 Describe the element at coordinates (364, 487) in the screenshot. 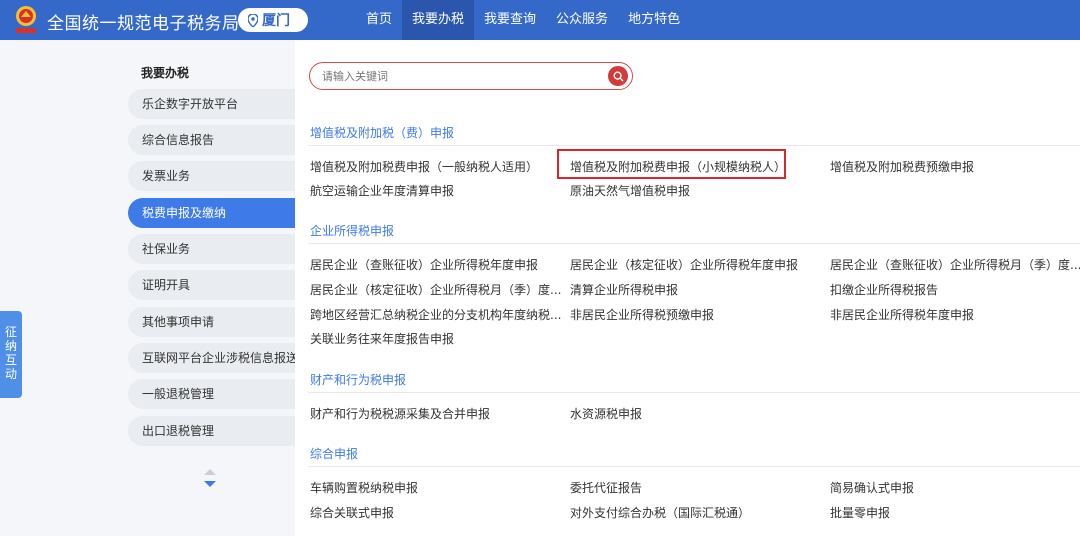

I see `link-vehicle-purchase: 车辆购置税纳税申报` at that location.